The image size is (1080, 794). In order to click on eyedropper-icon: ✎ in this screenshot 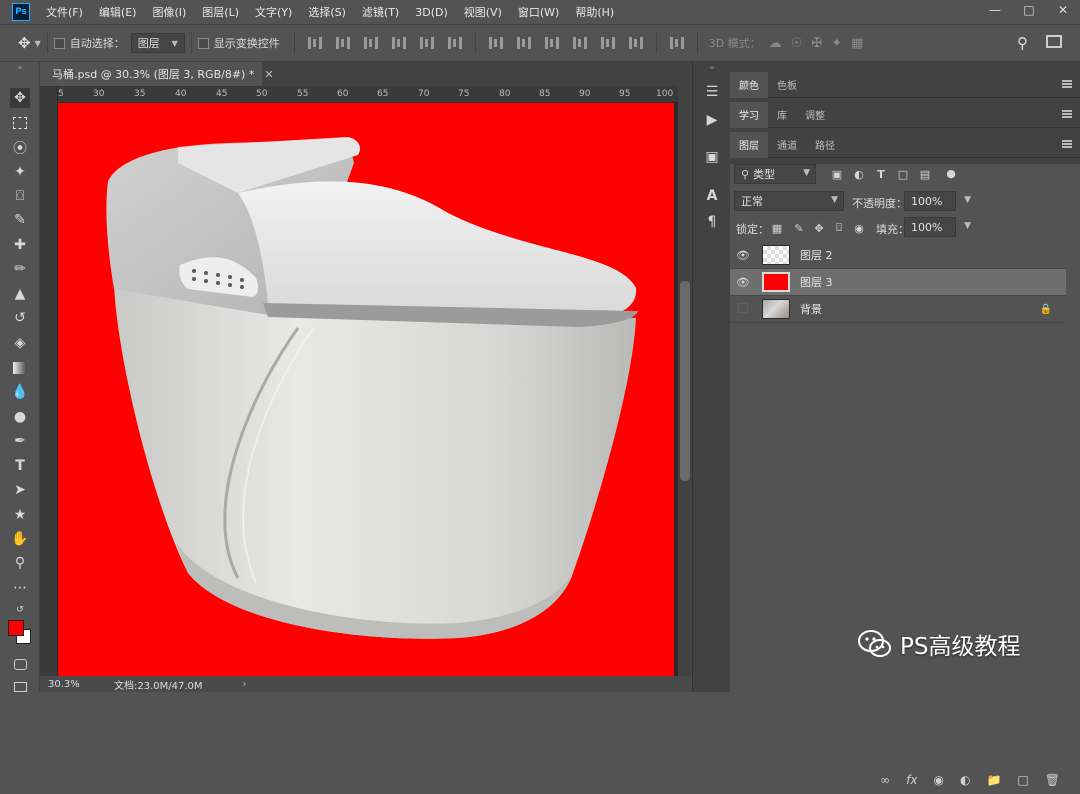, I will do `click(20, 220)`.